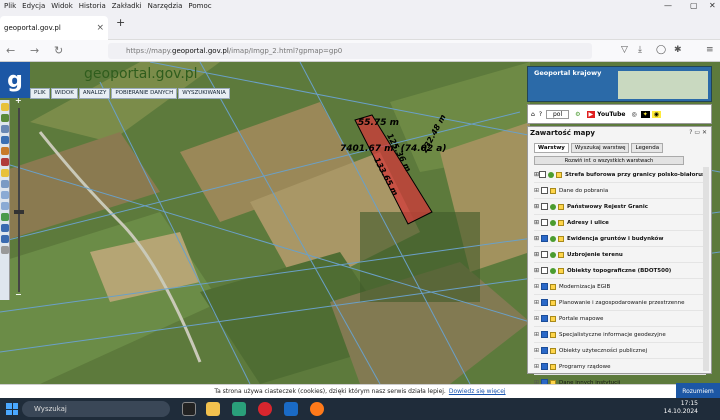 The height and width of the screenshot is (420, 720). What do you see at coordinates (540, 114) in the screenshot?
I see `help-icon: ?` at bounding box center [540, 114].